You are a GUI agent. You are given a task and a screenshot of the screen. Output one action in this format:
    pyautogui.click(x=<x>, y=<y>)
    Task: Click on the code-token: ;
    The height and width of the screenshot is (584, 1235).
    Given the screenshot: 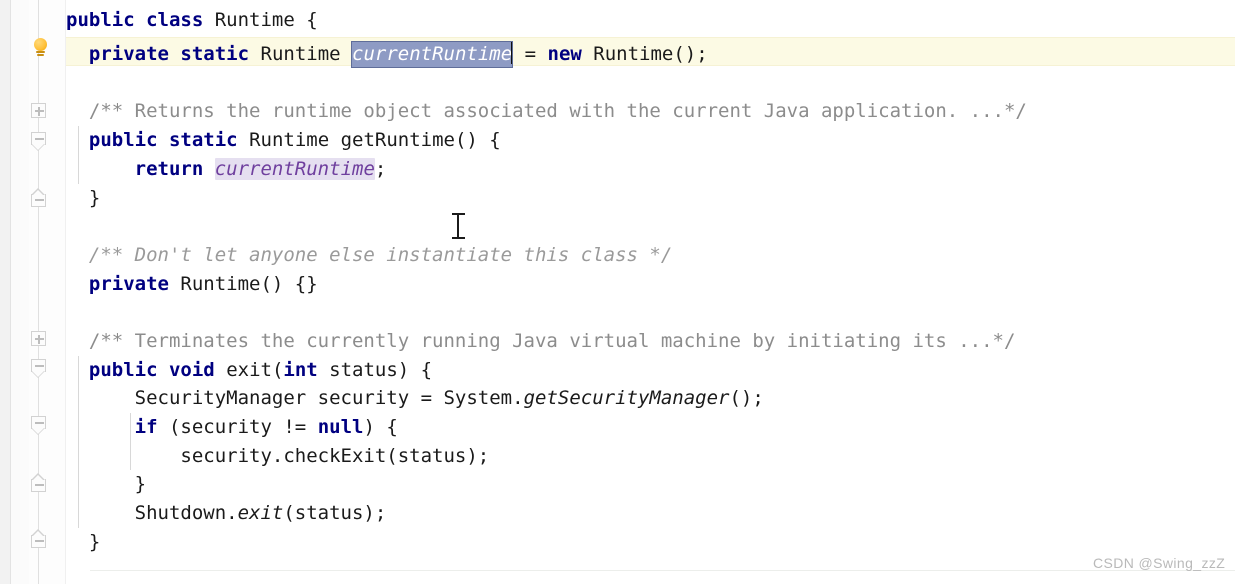 What is the action you would take?
    pyautogui.click(x=380, y=169)
    